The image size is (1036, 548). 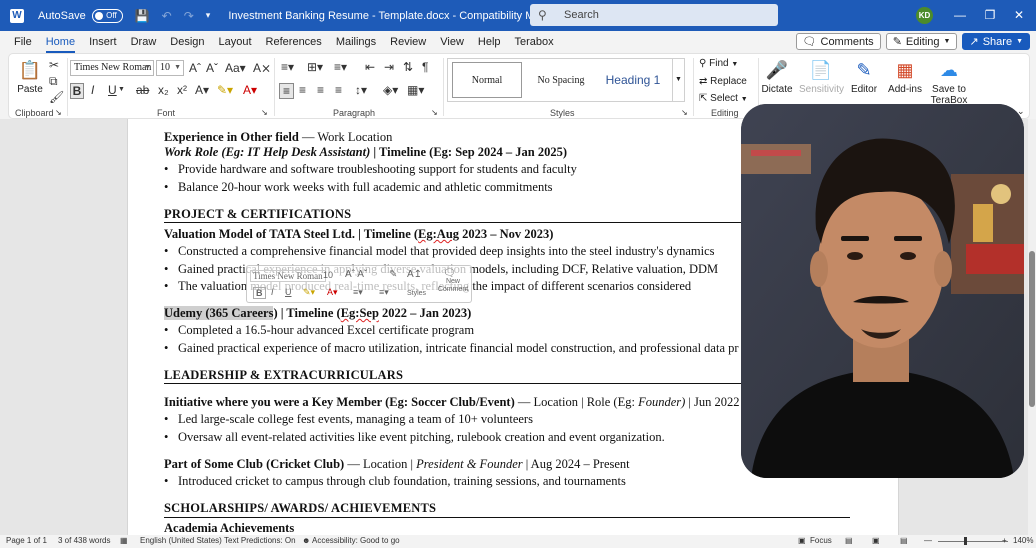 What do you see at coordinates (30, 76) in the screenshot?
I see `paste-button: 📋 Paste` at bounding box center [30, 76].